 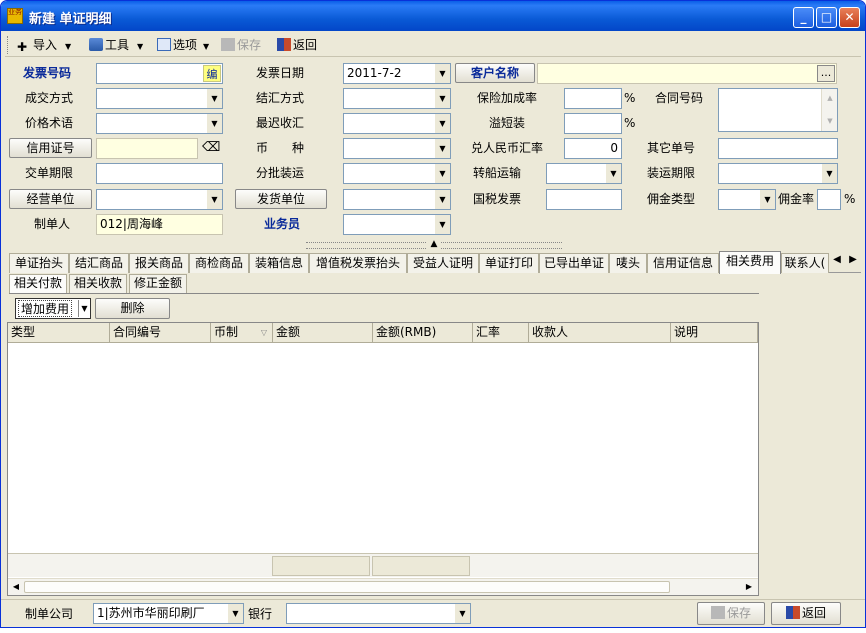 I want to click on delivery-term-input, so click(x=159, y=173).